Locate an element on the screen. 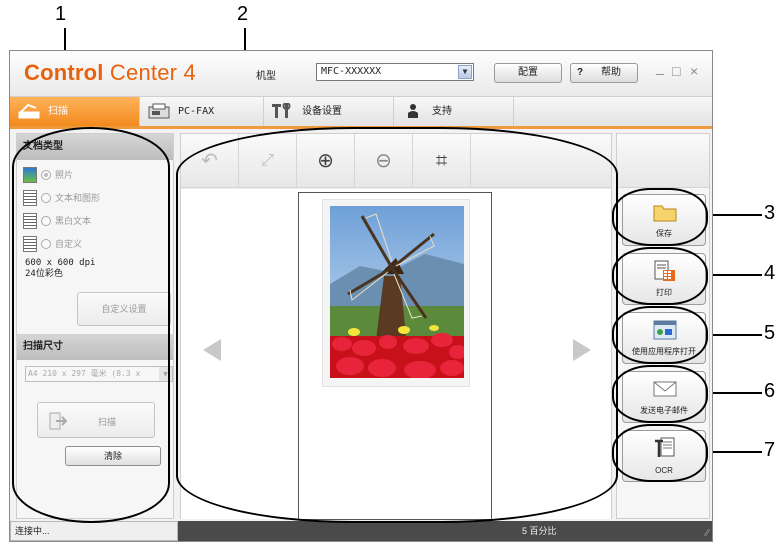 Image resolution: width=780 pixels, height=545 pixels. highlight-left-panel is located at coordinates (91, 325).